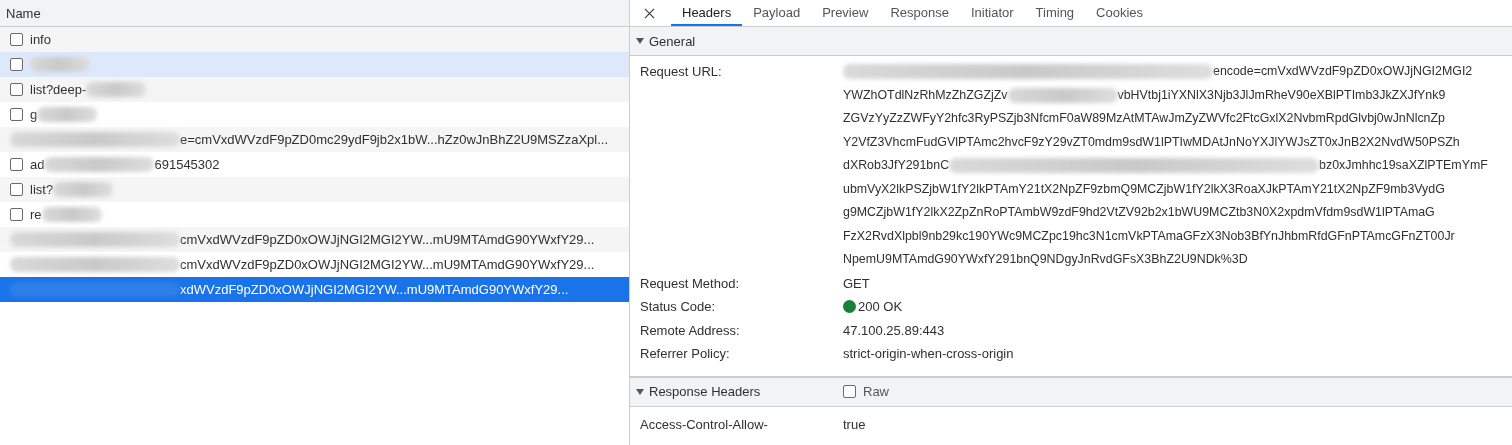  Describe the element at coordinates (1071, 41) in the screenshot. I see `section-header: General` at that location.